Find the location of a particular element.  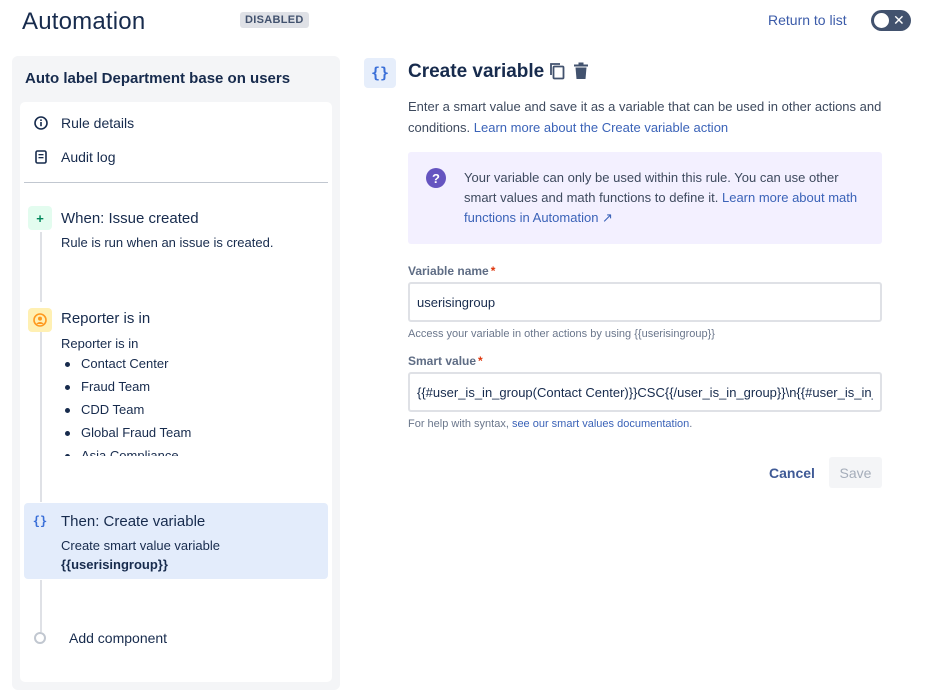

rule-name: Auto label Department base on users is located at coordinates (158, 78).